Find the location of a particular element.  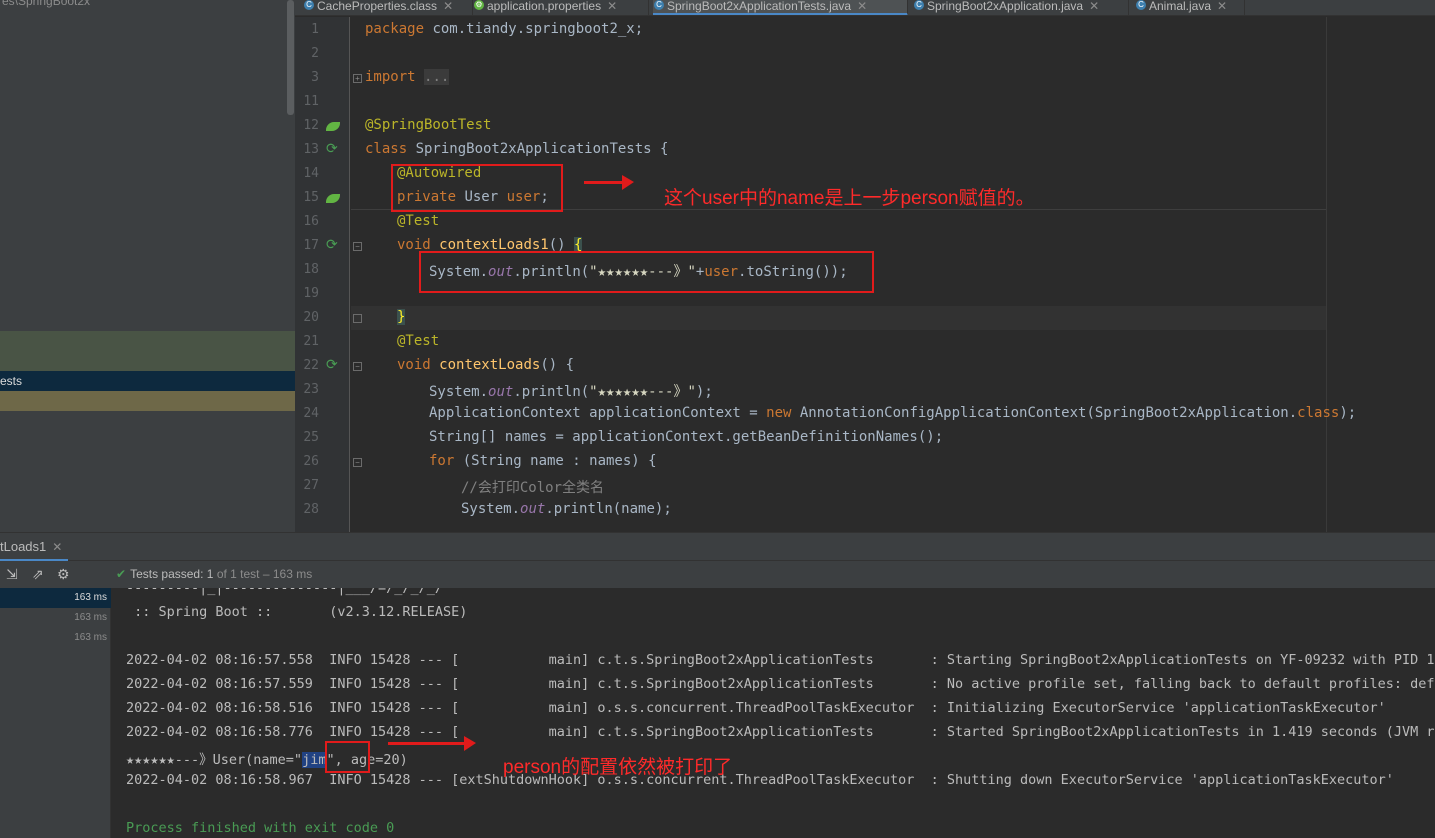

fold-end-icon is located at coordinates (357, 318).